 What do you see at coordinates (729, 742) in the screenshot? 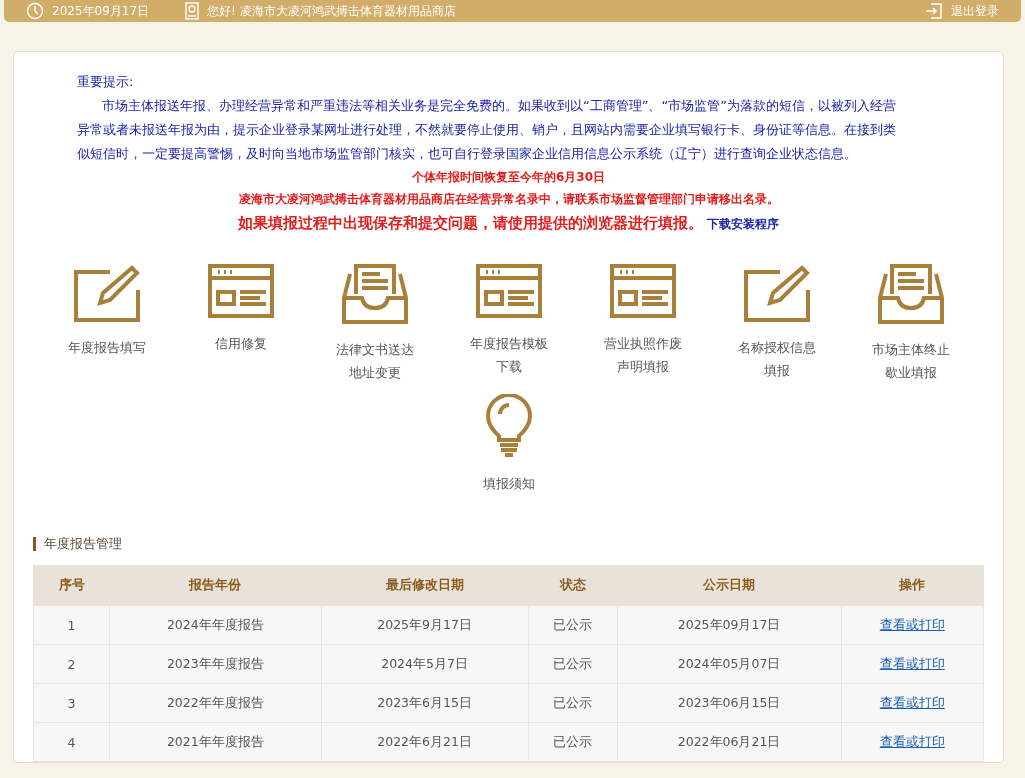
I see `table-cell: 2022年06月21日` at bounding box center [729, 742].